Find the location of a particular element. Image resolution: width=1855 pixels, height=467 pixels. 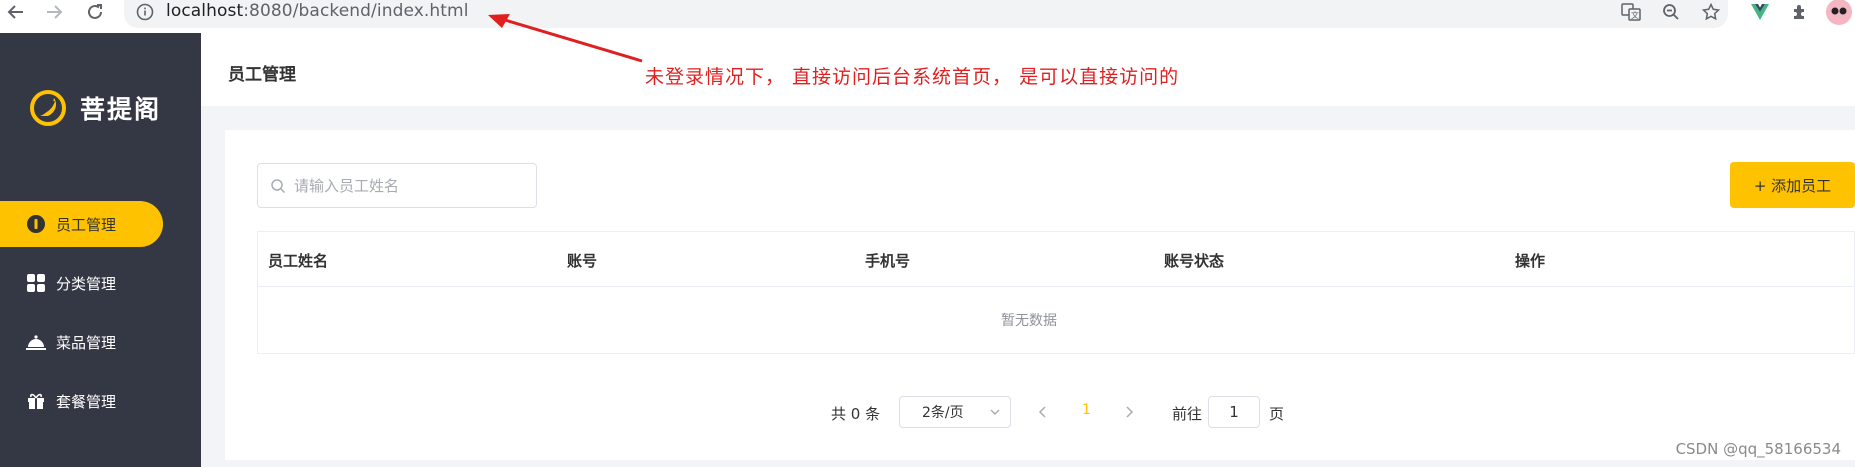

annotation-text: 未登录情况下， 直接访问后台系统首页， 是可以直接访问的 is located at coordinates (912, 77).